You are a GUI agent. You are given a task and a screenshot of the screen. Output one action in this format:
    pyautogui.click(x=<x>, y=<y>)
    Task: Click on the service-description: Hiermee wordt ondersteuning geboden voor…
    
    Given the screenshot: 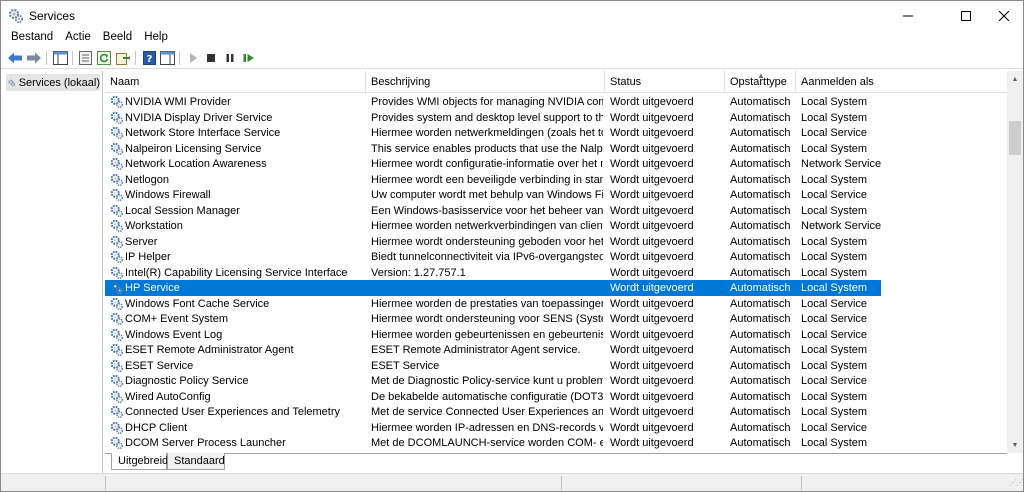 What is the action you would take?
    pyautogui.click(x=487, y=241)
    